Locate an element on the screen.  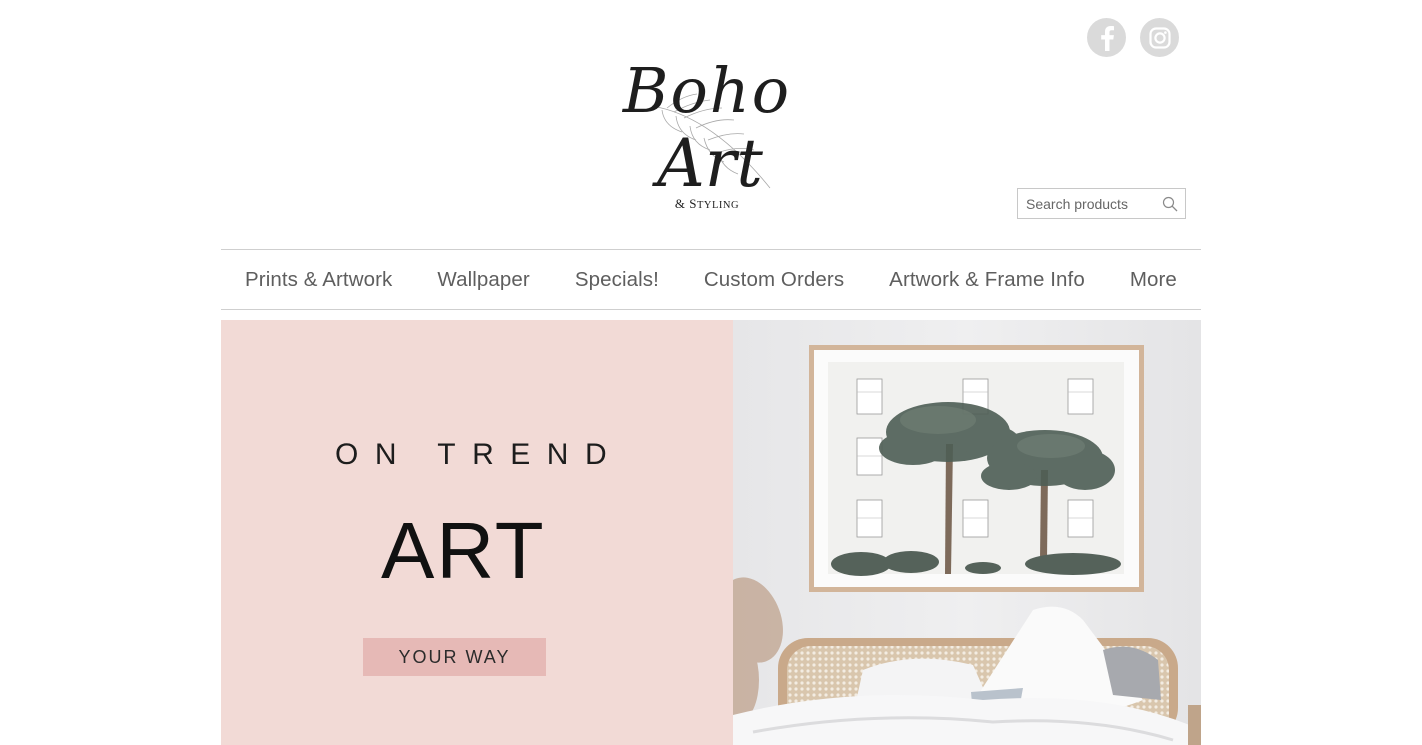
your-way-button: YOUR WAY is located at coordinates (454, 657).